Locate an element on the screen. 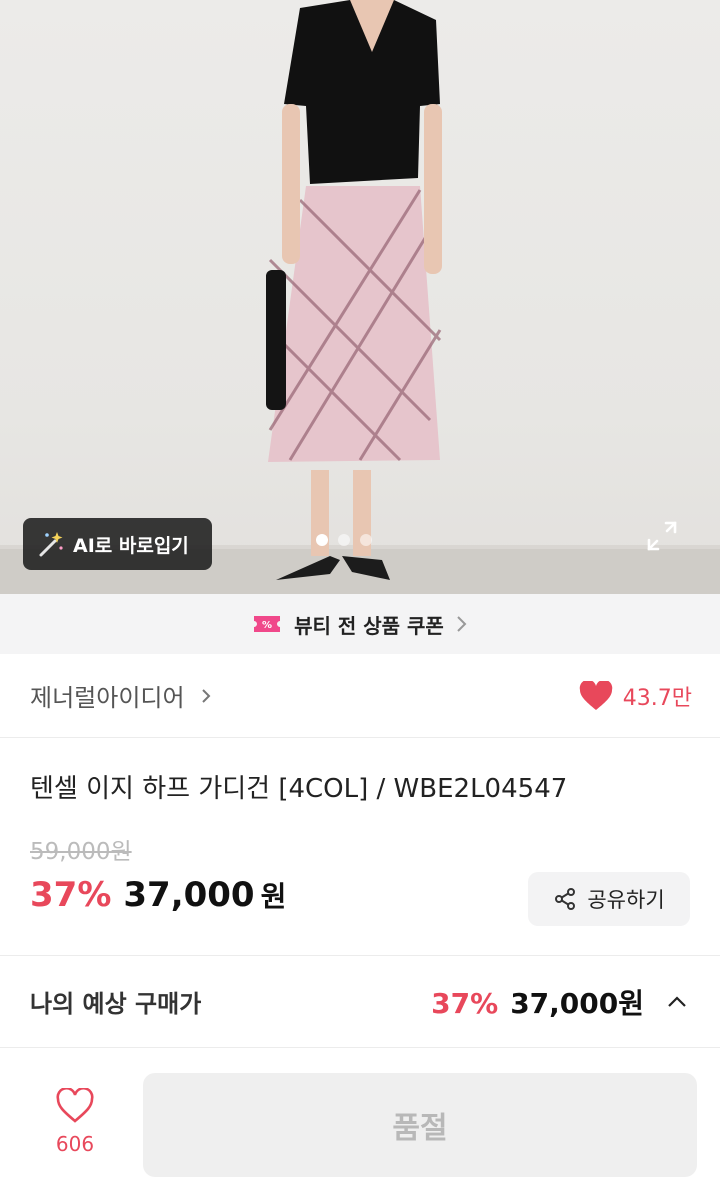 Image resolution: width=720 pixels, height=1200 pixels. ai-try-on-label: AI로 바로입기 is located at coordinates (131, 545).